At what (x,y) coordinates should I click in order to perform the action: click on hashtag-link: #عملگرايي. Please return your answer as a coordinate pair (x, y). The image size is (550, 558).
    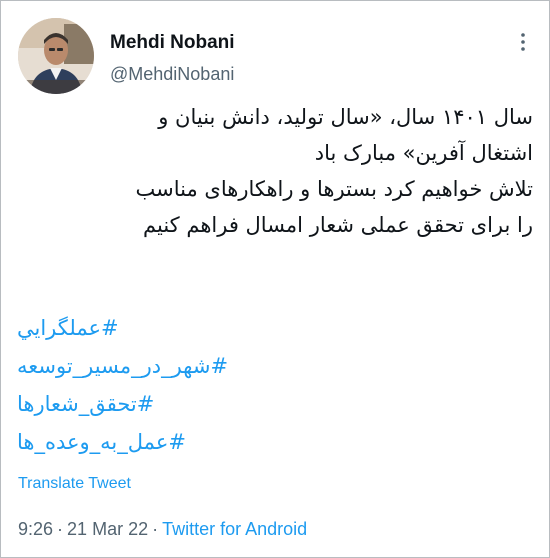
    Looking at the image, I should click on (275, 328).